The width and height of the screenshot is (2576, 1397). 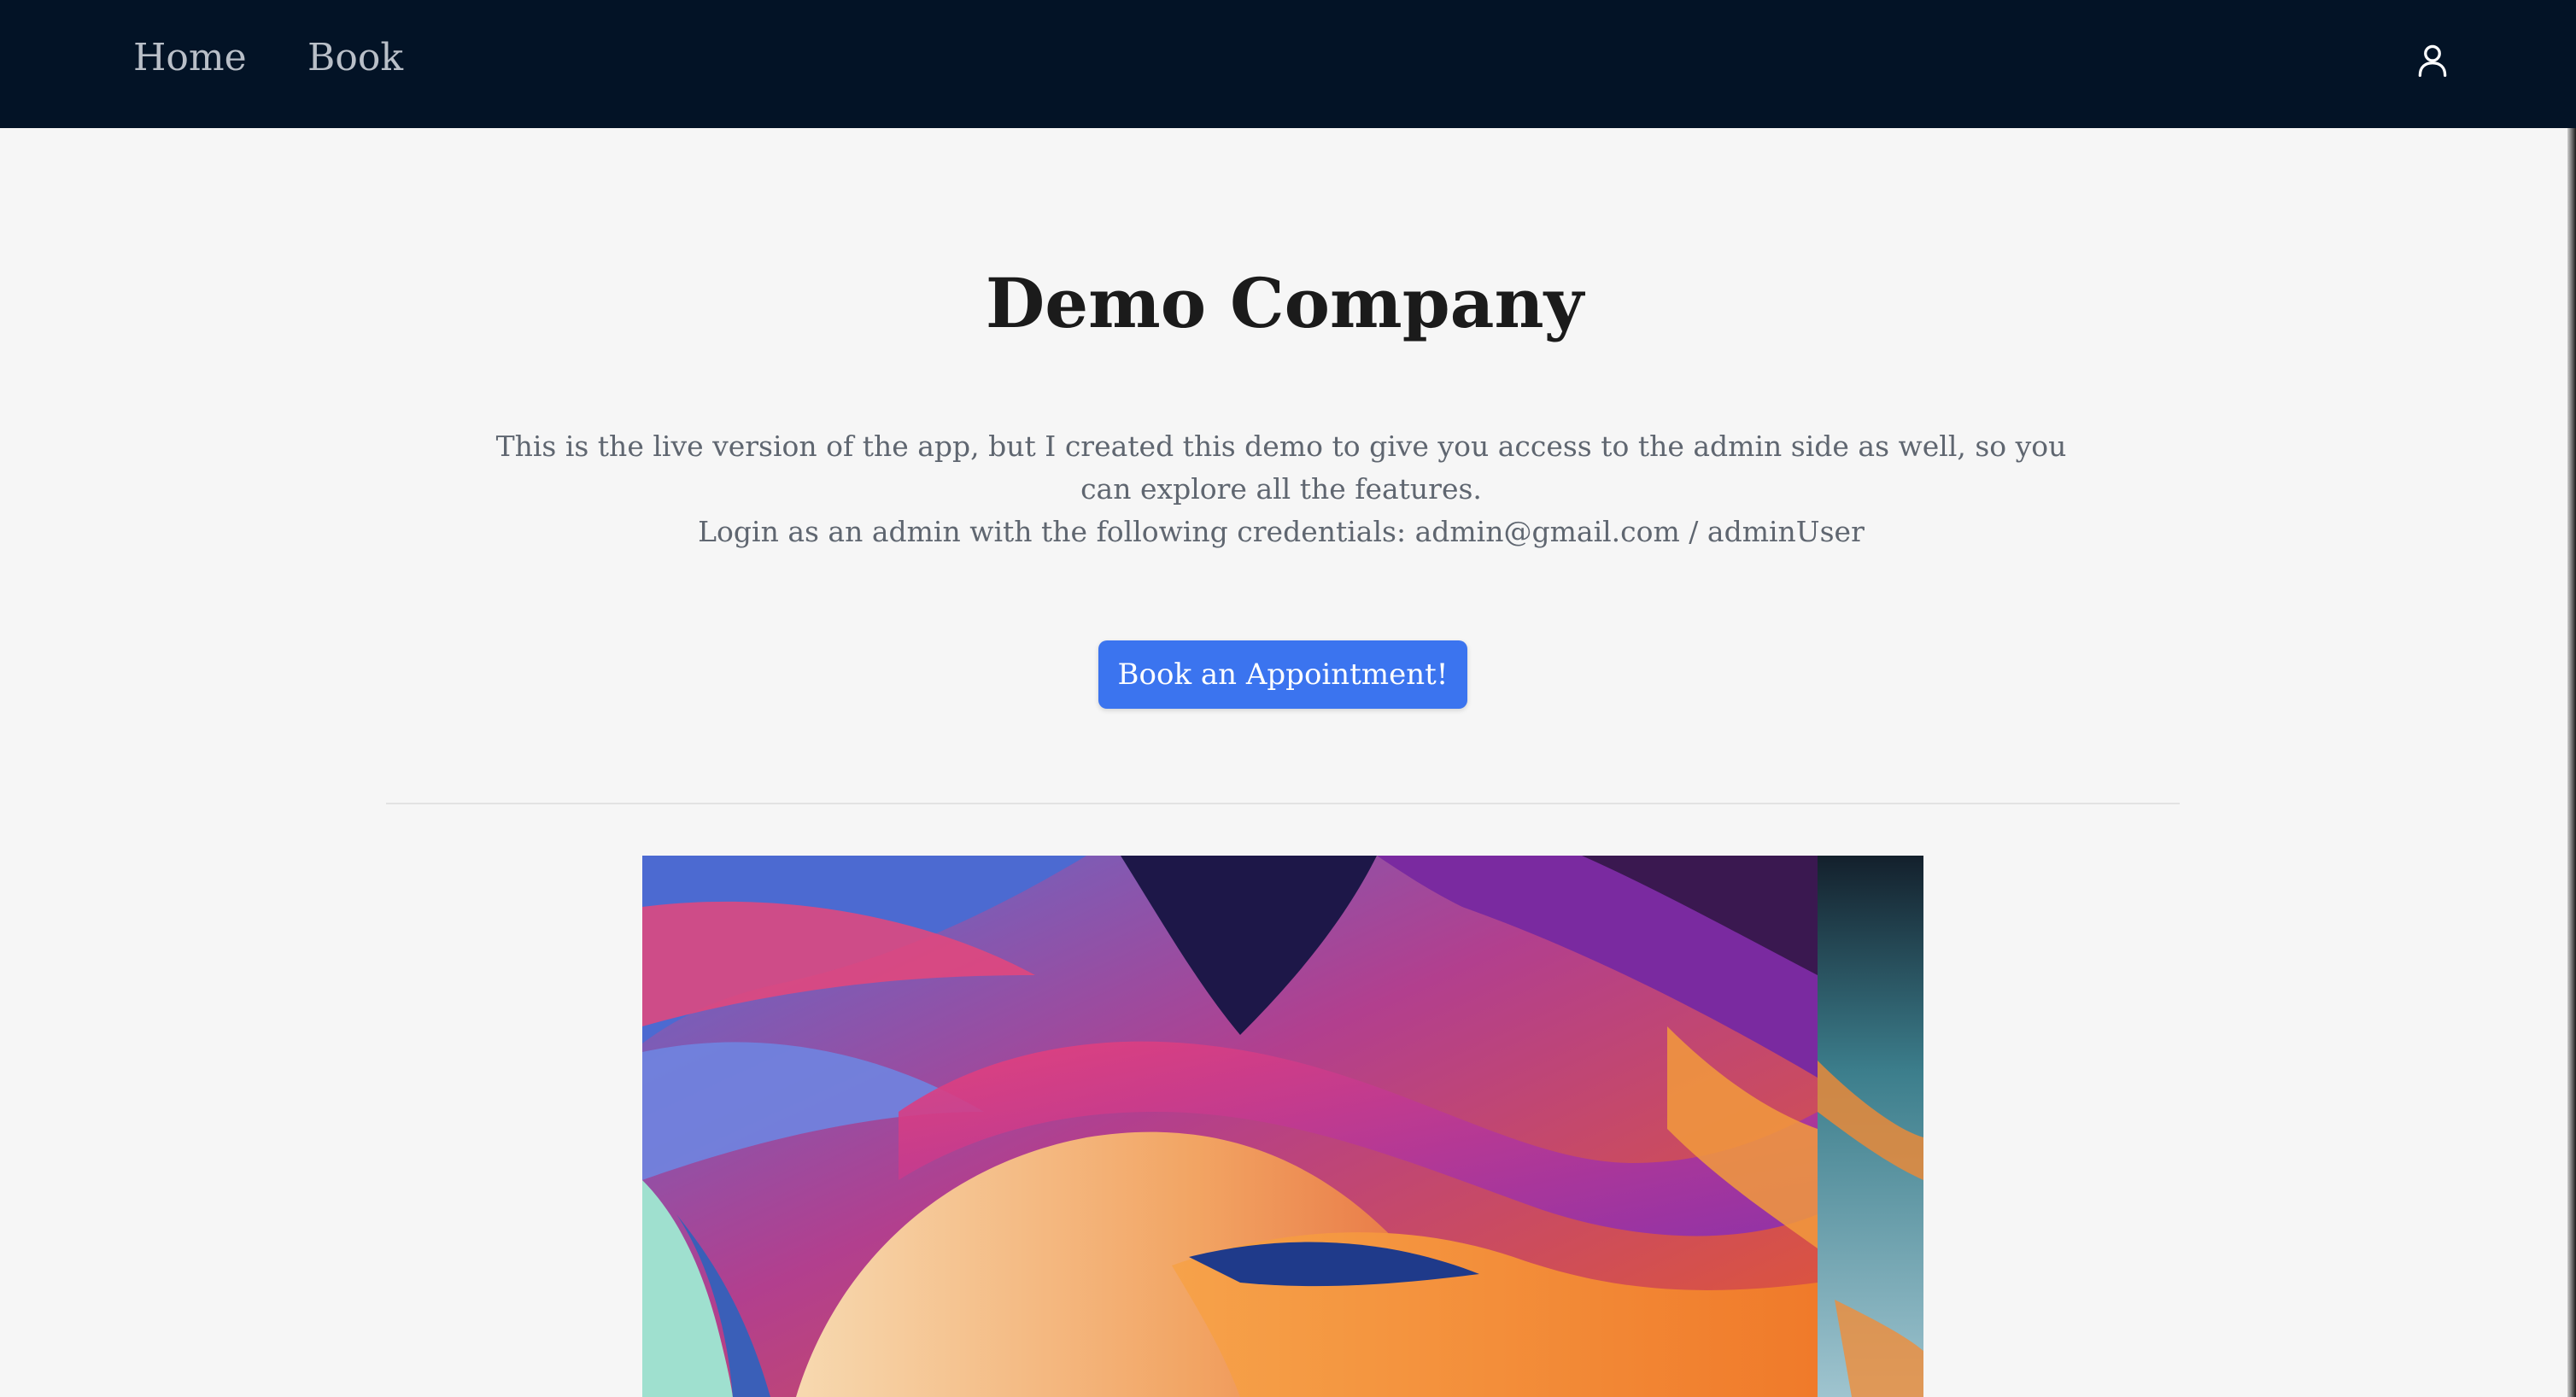 I want to click on book-appointment-button: Book an Appointment!, so click(x=1282, y=674).